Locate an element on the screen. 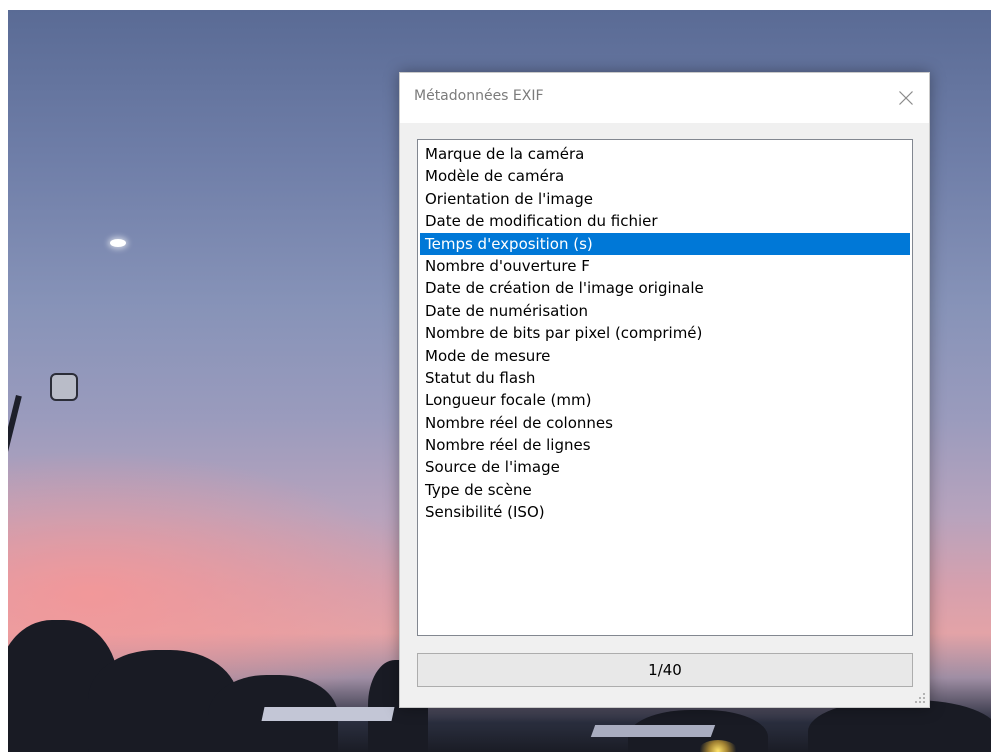 The image size is (991, 752). list-item: Statut du flash is located at coordinates (665, 378).